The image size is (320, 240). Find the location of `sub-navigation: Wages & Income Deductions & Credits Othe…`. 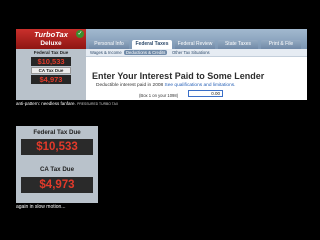

sub-navigation: Wages & Income Deductions & Credits Othe… is located at coordinates (196, 53).